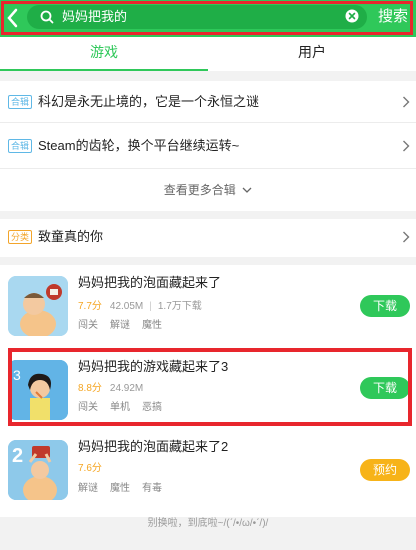 The height and width of the screenshot is (550, 416). I want to click on more-collections-label: 查看更多合辑, so click(199, 190).